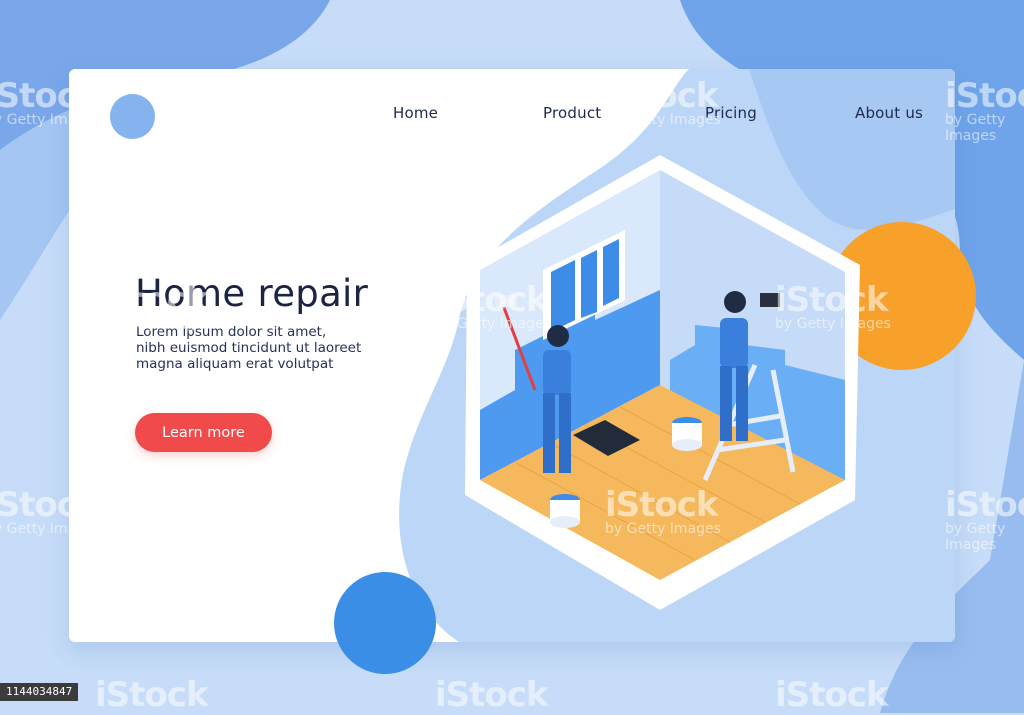 The image size is (1024, 715). Describe the element at coordinates (572, 113) in the screenshot. I see `nav-product: Product` at that location.